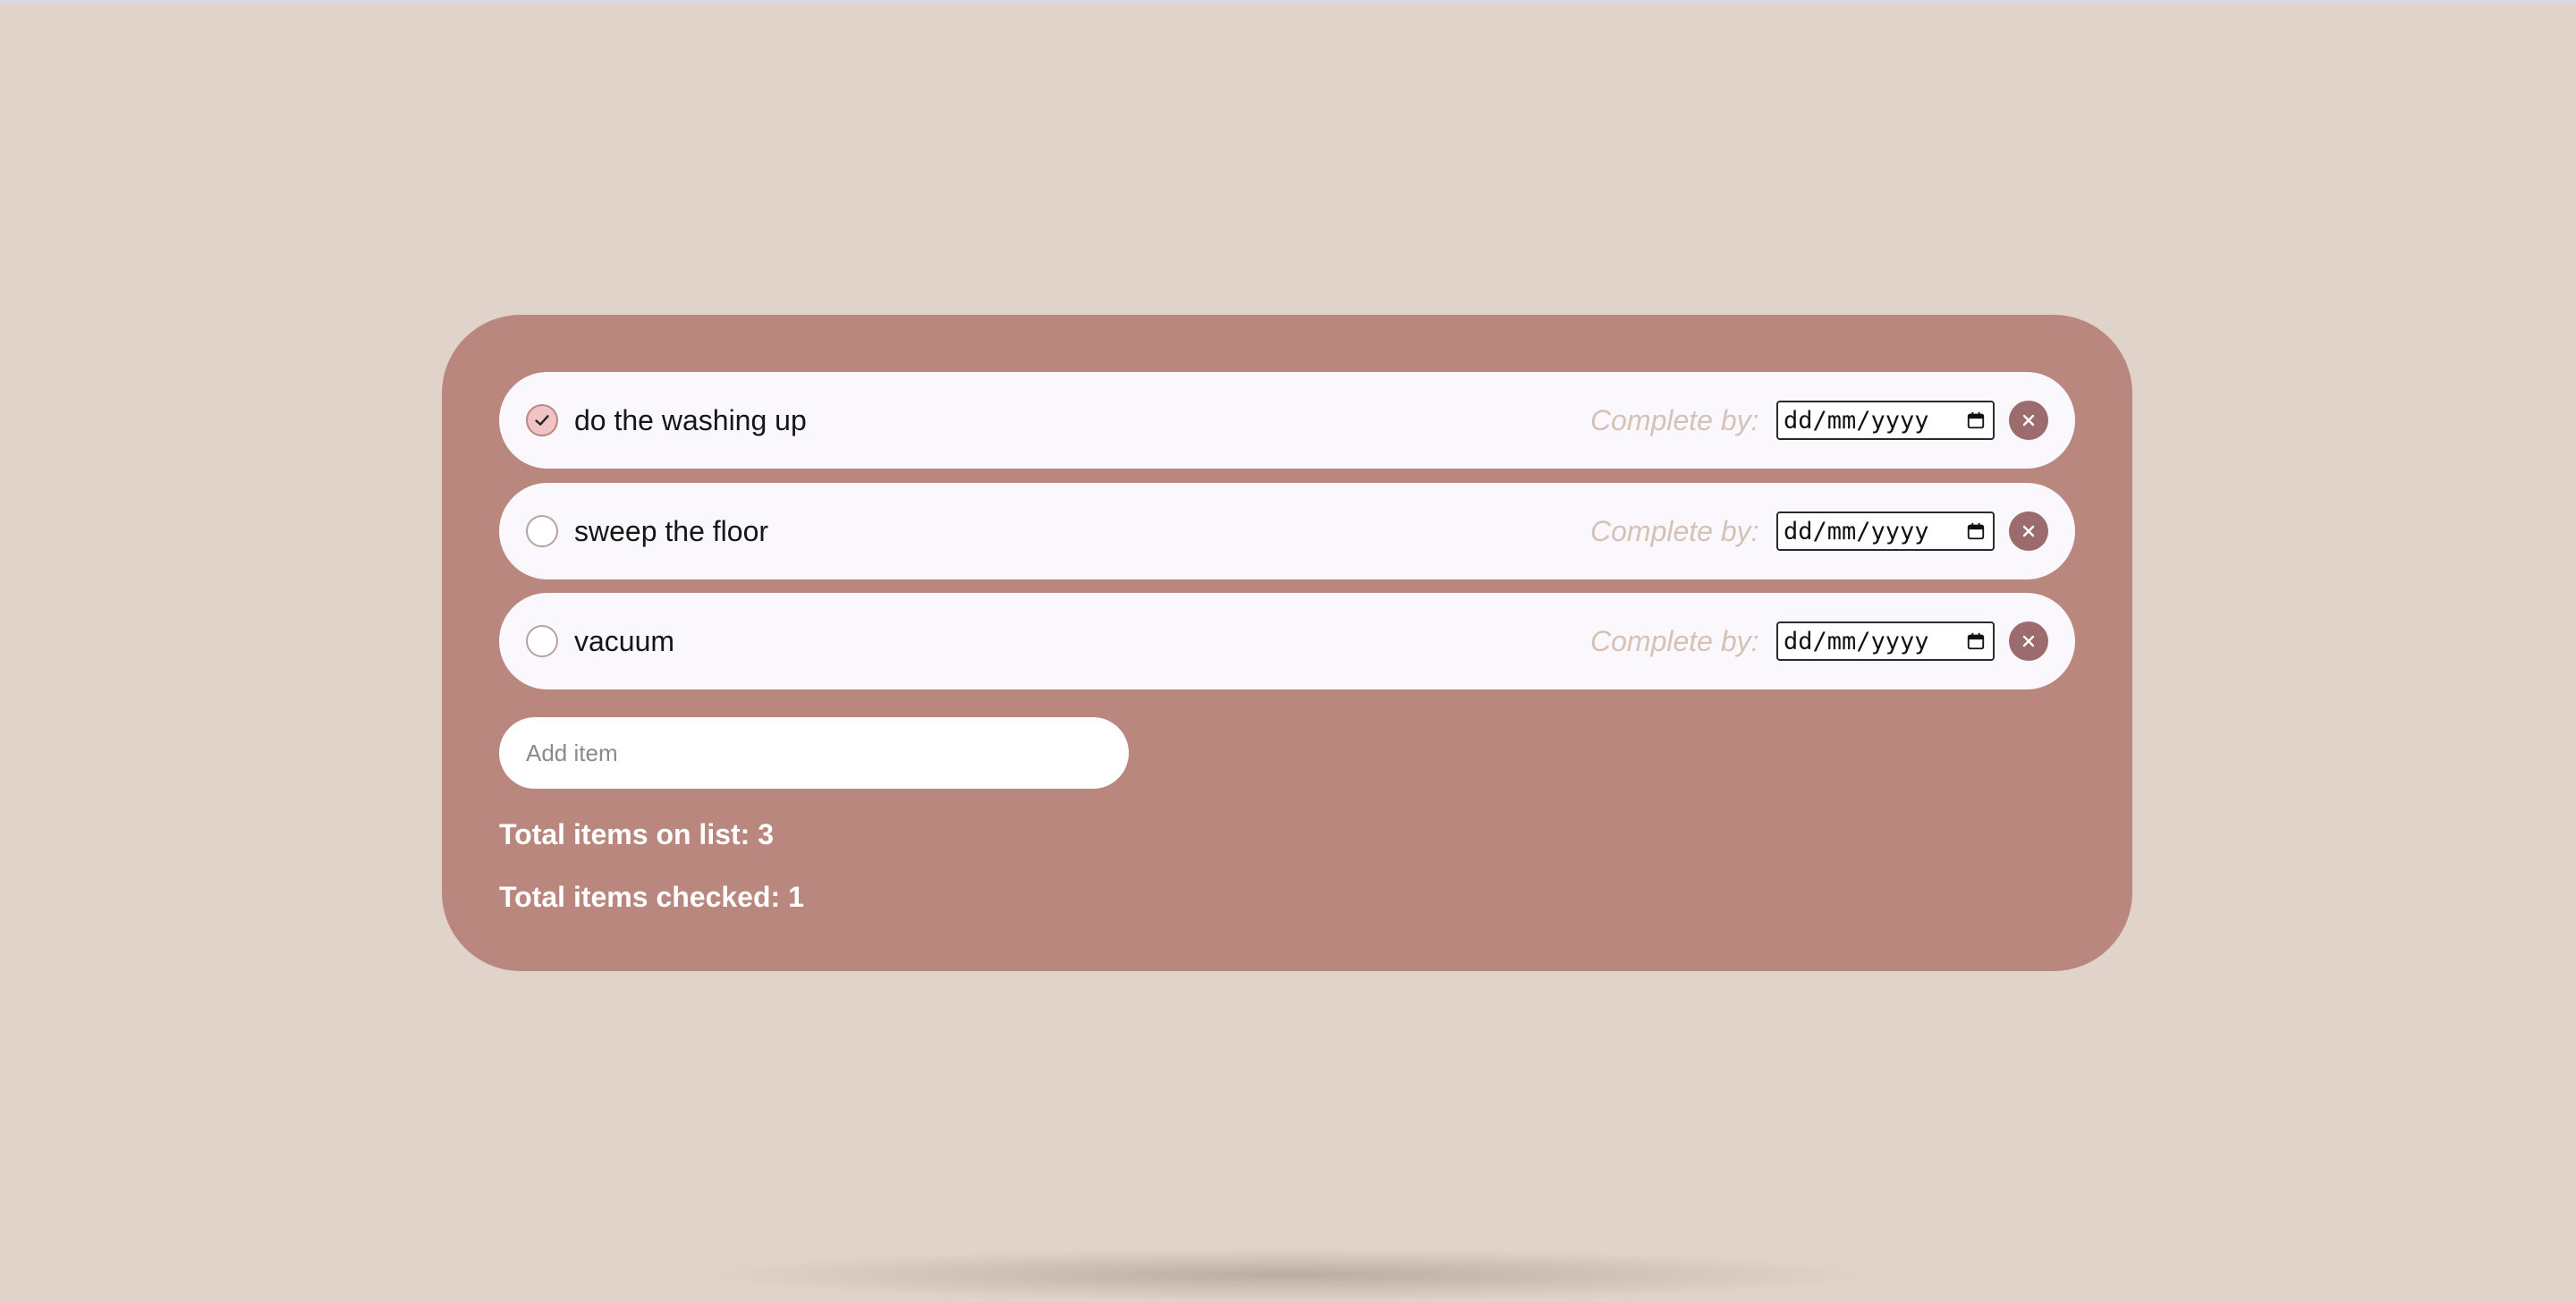 The height and width of the screenshot is (1302, 2576). I want to click on checkmark-icon, so click(542, 420).